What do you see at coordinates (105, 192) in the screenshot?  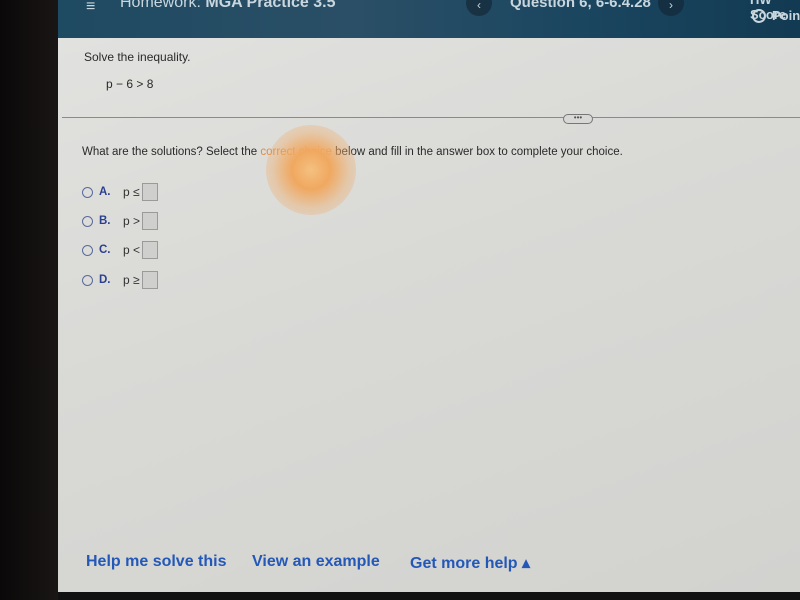 I see `choice-letter: A.` at bounding box center [105, 192].